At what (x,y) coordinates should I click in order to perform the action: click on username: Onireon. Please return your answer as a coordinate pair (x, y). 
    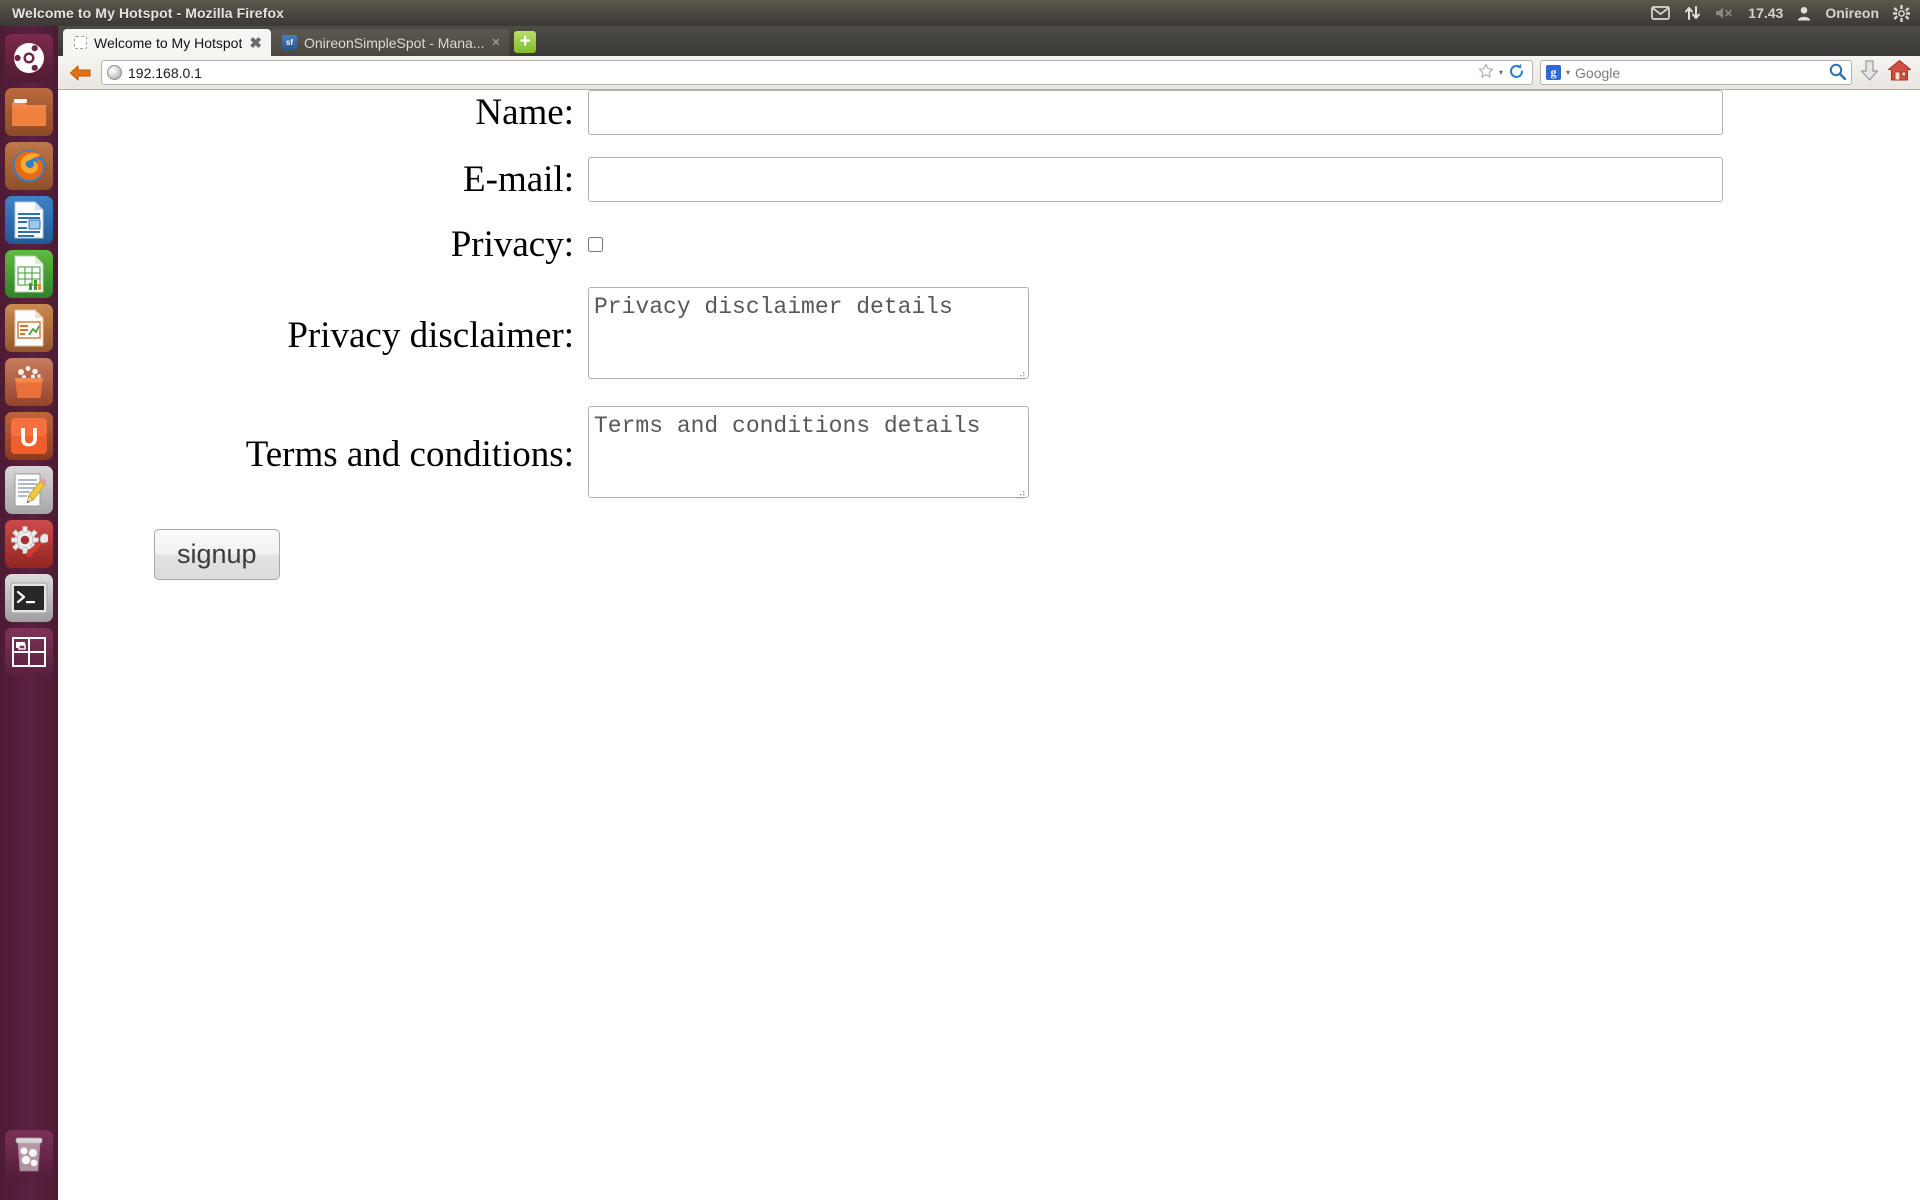
    Looking at the image, I should click on (1852, 13).